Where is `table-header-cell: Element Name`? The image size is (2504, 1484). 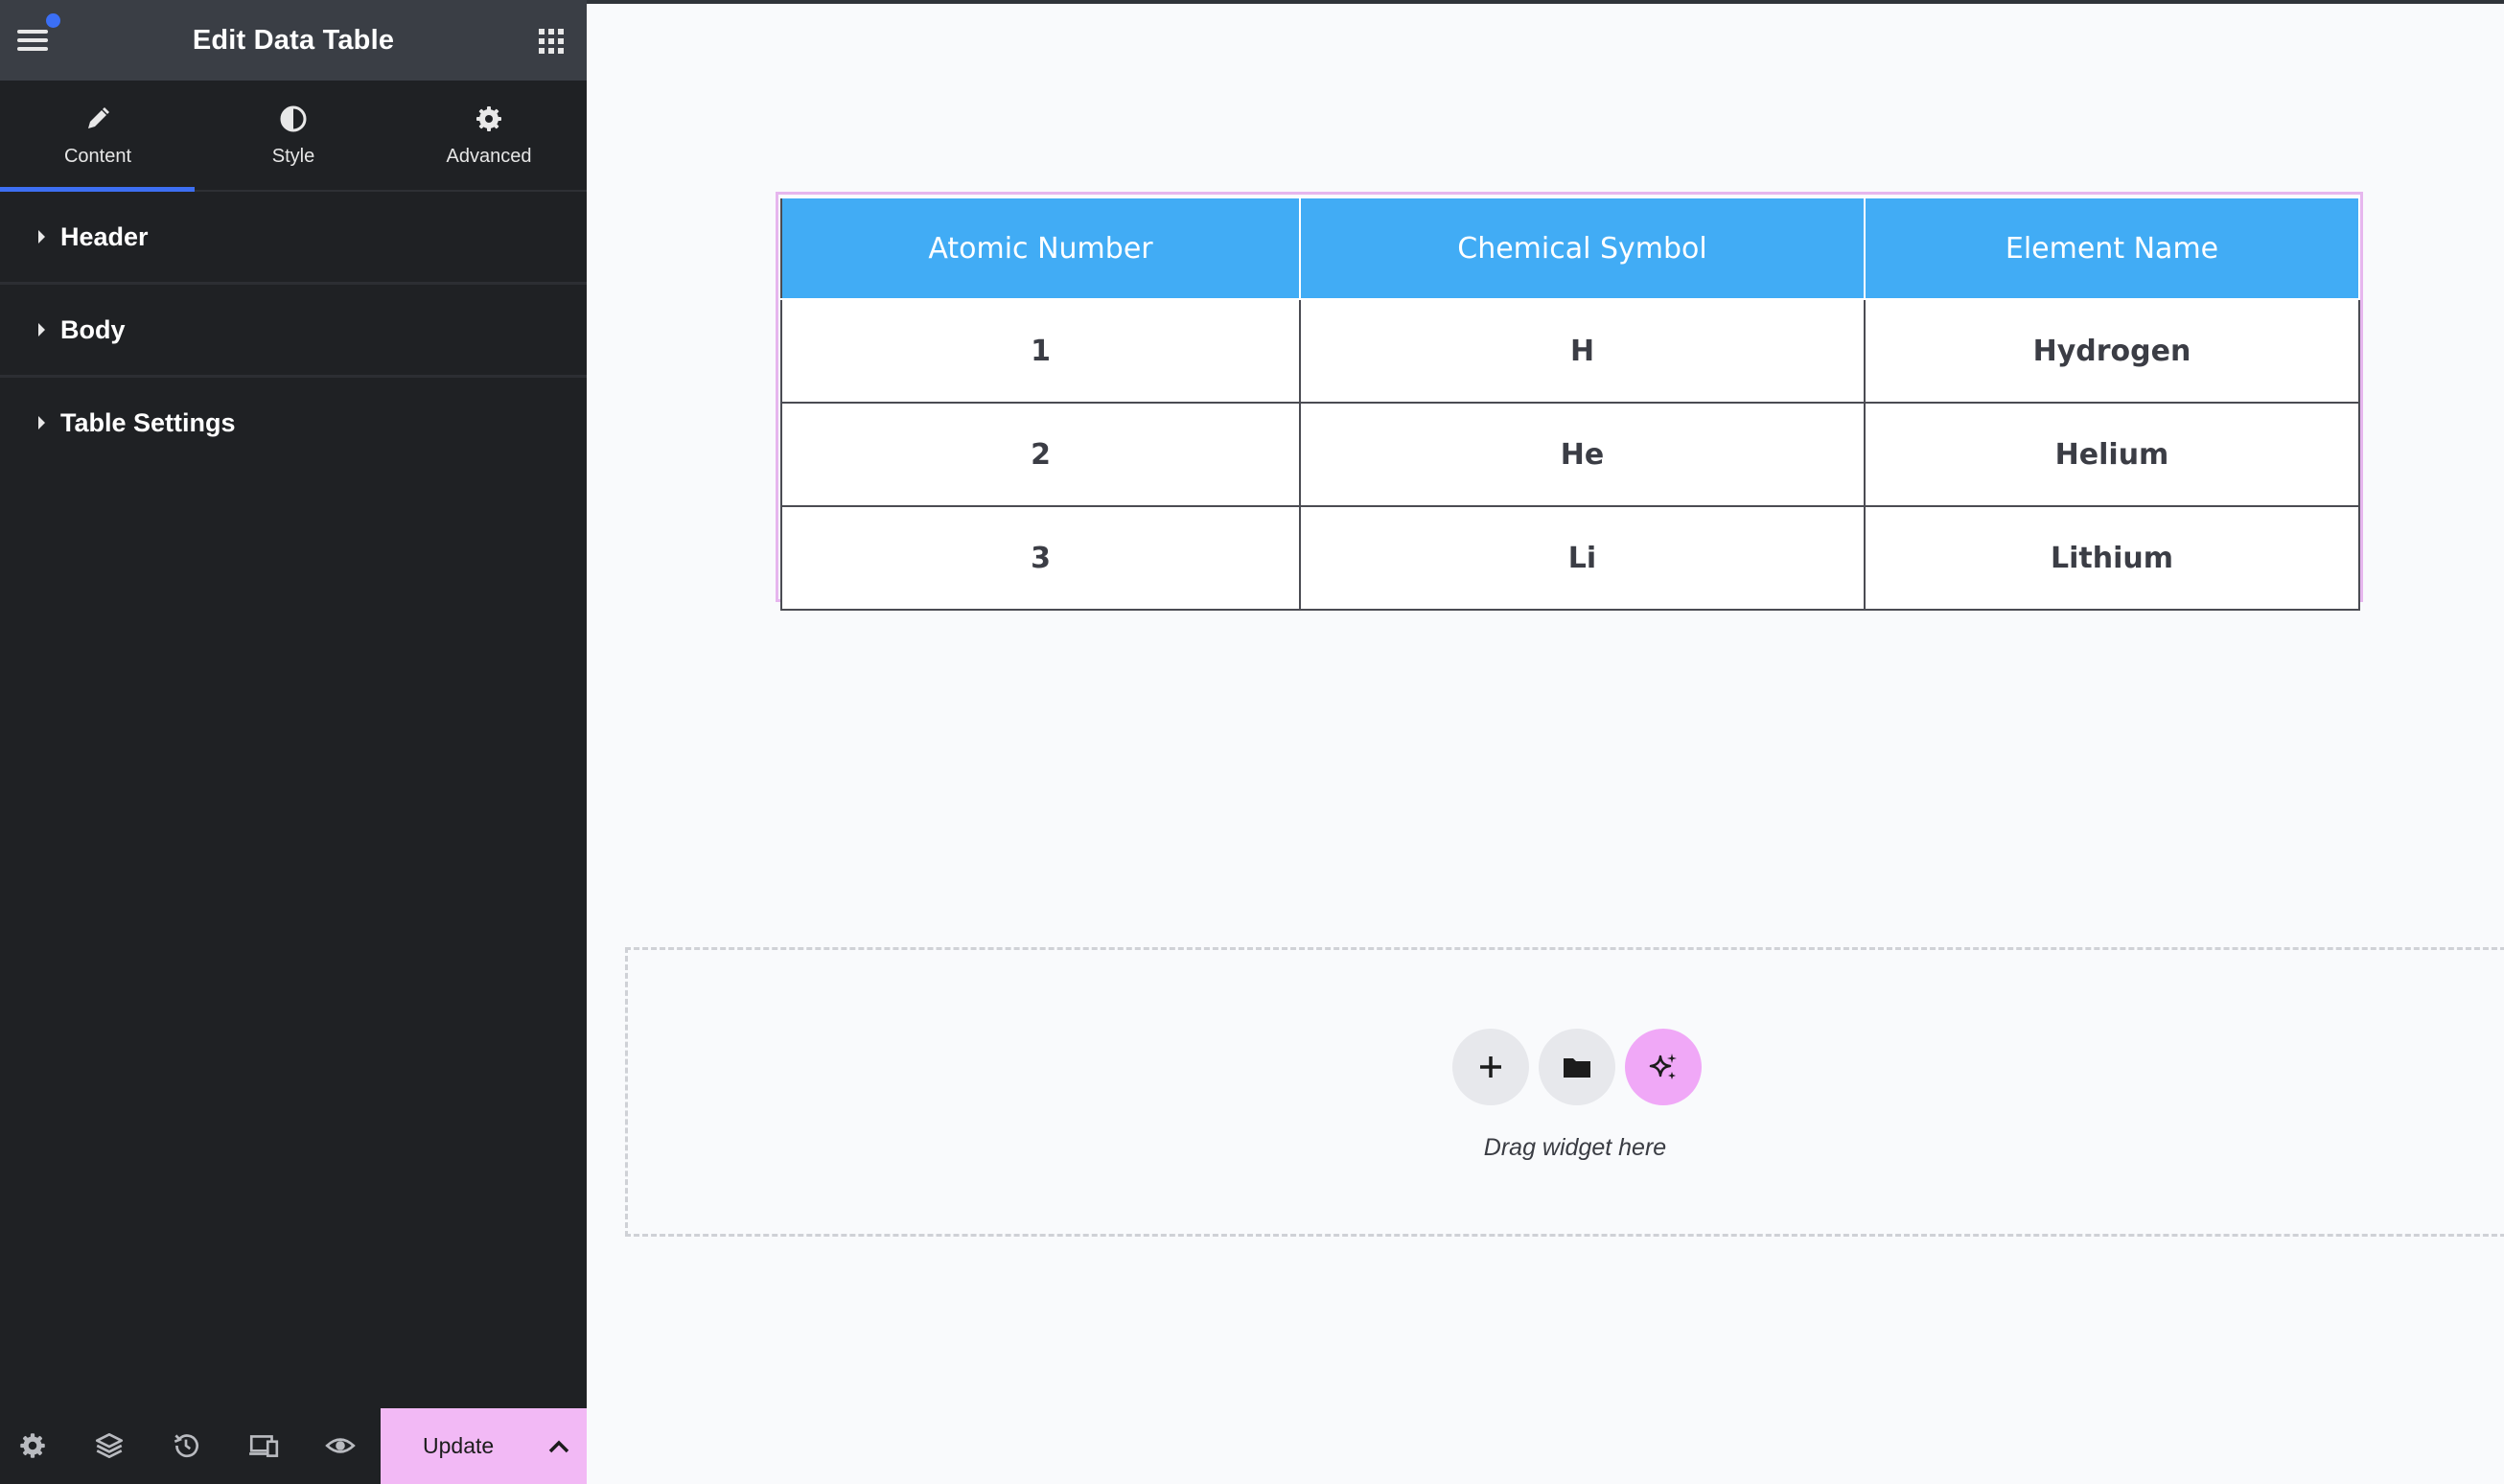
table-header-cell: Element Name is located at coordinates (2112, 248).